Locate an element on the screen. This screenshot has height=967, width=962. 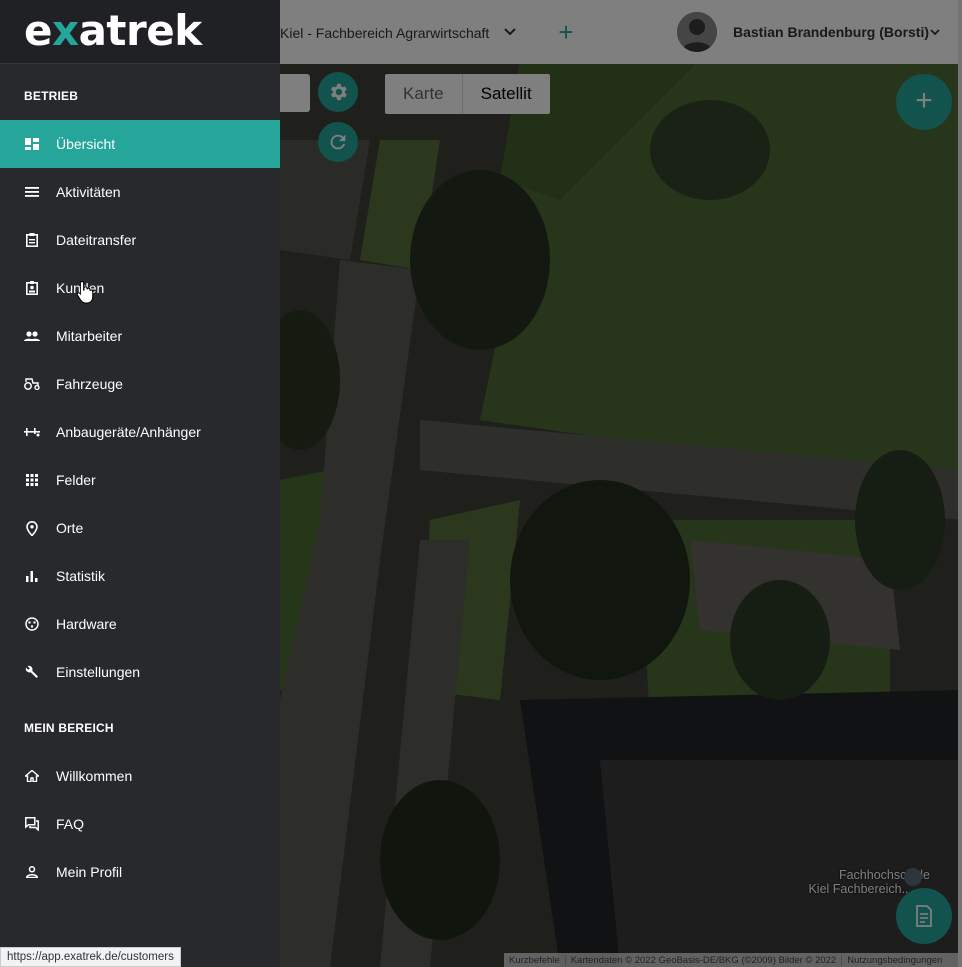
sidebar-item-aktivitaeten: Aktivitäten is located at coordinates (140, 192).